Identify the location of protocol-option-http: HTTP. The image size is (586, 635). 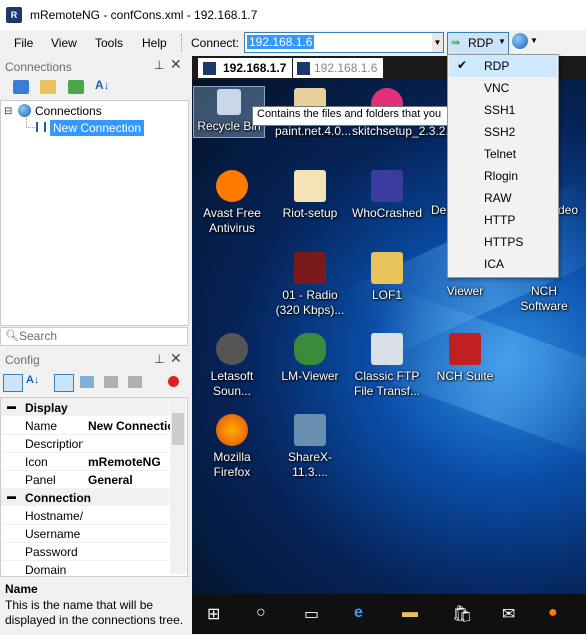
(503, 220).